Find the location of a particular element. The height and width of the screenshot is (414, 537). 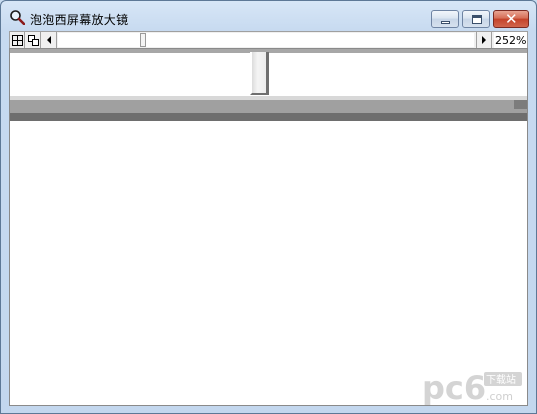

watermark-logo: pc6 下载站 .com is located at coordinates (475, 388).